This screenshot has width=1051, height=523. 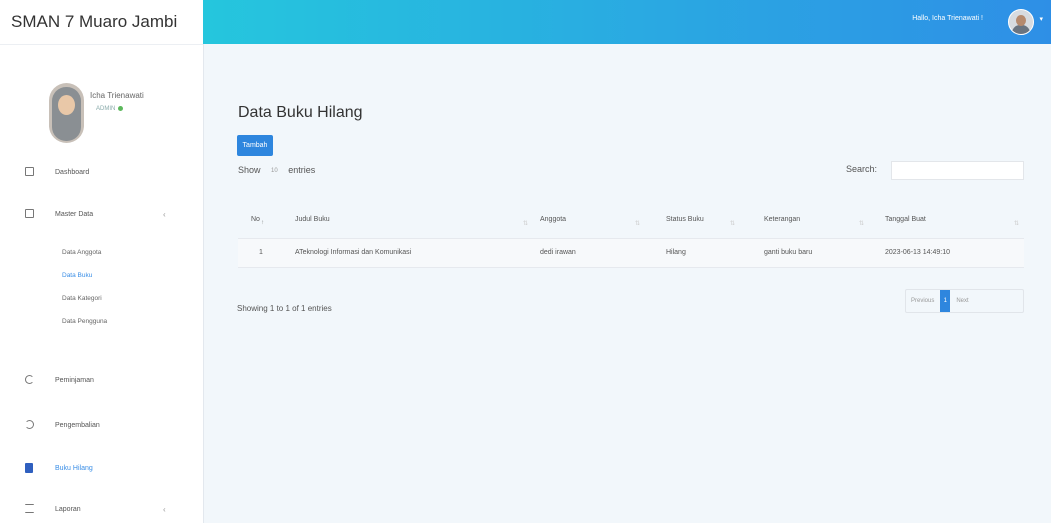 I want to click on user-avatar, so click(x=1021, y=22).